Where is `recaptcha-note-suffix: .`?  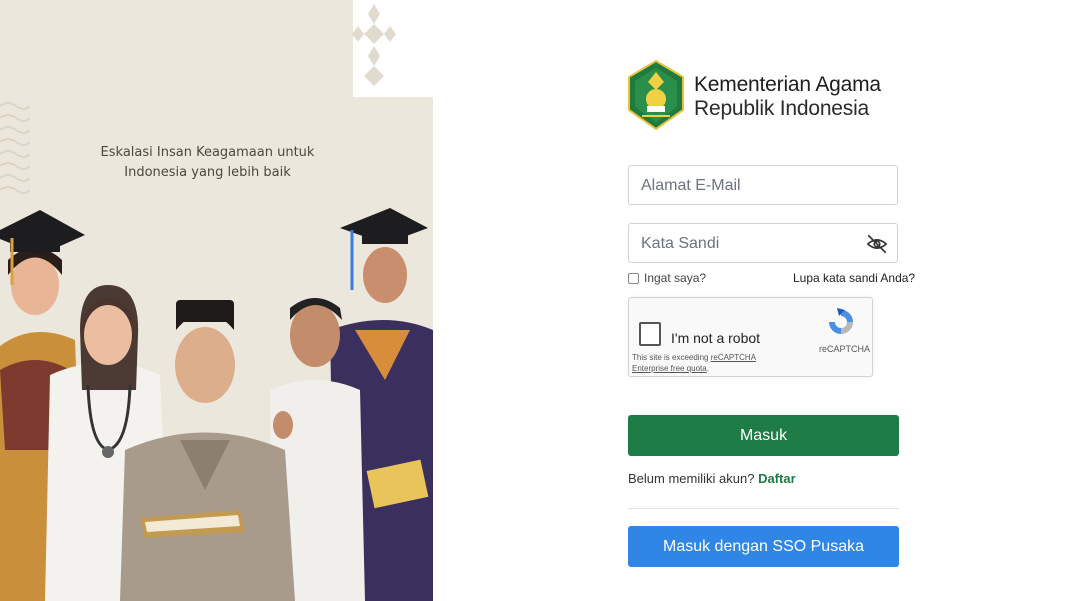
recaptcha-note-suffix: . is located at coordinates (707, 368).